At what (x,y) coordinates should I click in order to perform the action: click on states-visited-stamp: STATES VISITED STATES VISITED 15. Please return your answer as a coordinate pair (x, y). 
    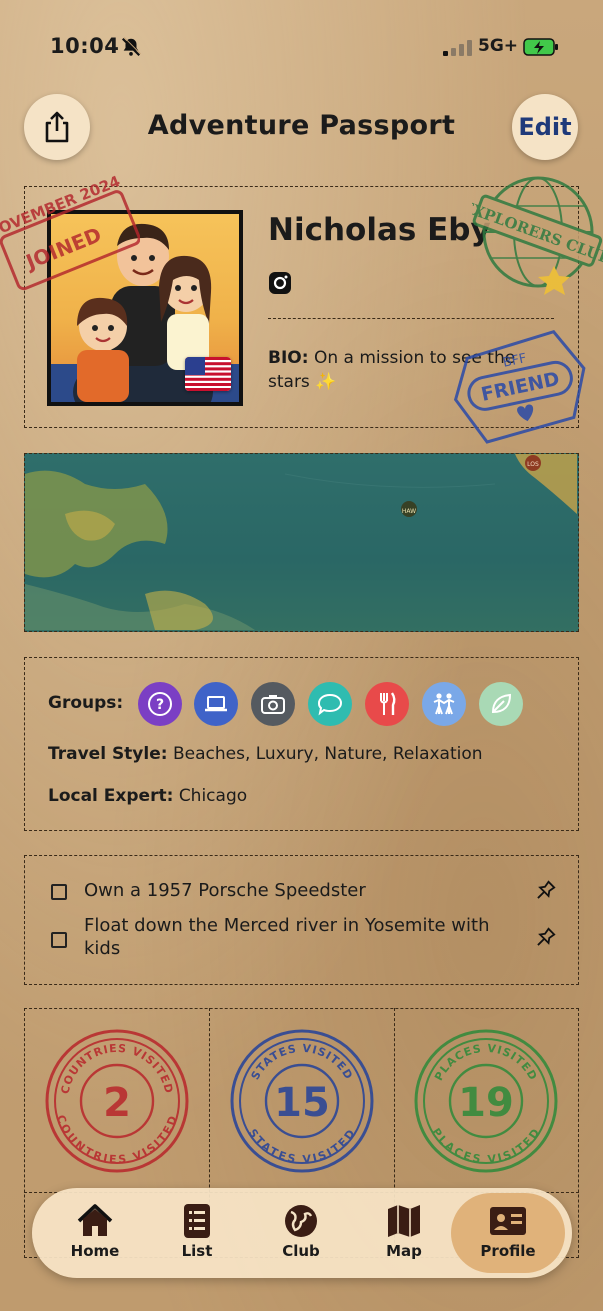
    Looking at the image, I should click on (302, 1101).